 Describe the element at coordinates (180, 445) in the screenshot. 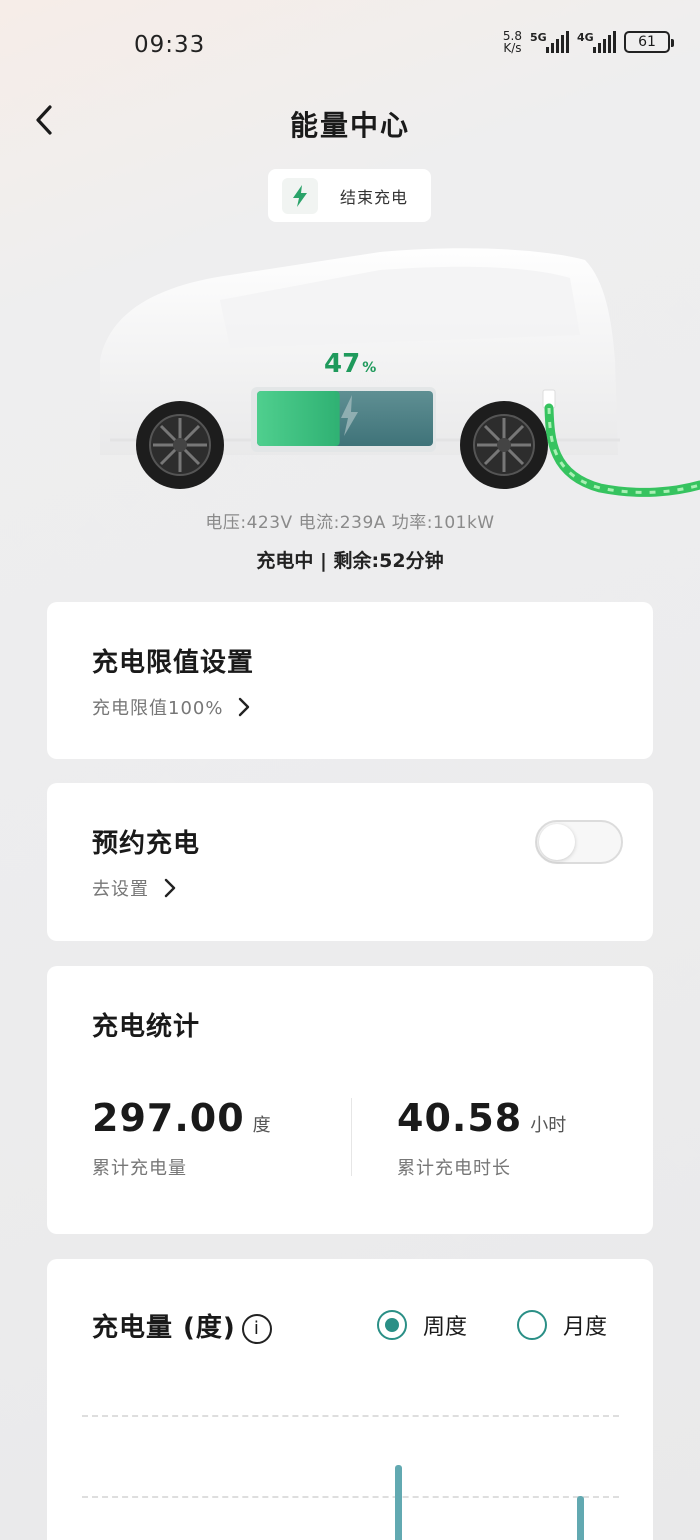

I see `front-wheel-icon` at that location.